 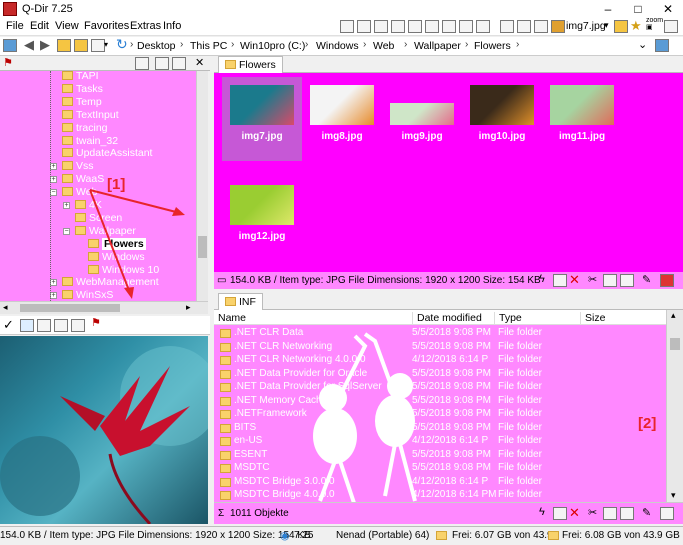 What do you see at coordinates (82, 102) in the screenshot?
I see `tree-item: Temp` at bounding box center [82, 102].